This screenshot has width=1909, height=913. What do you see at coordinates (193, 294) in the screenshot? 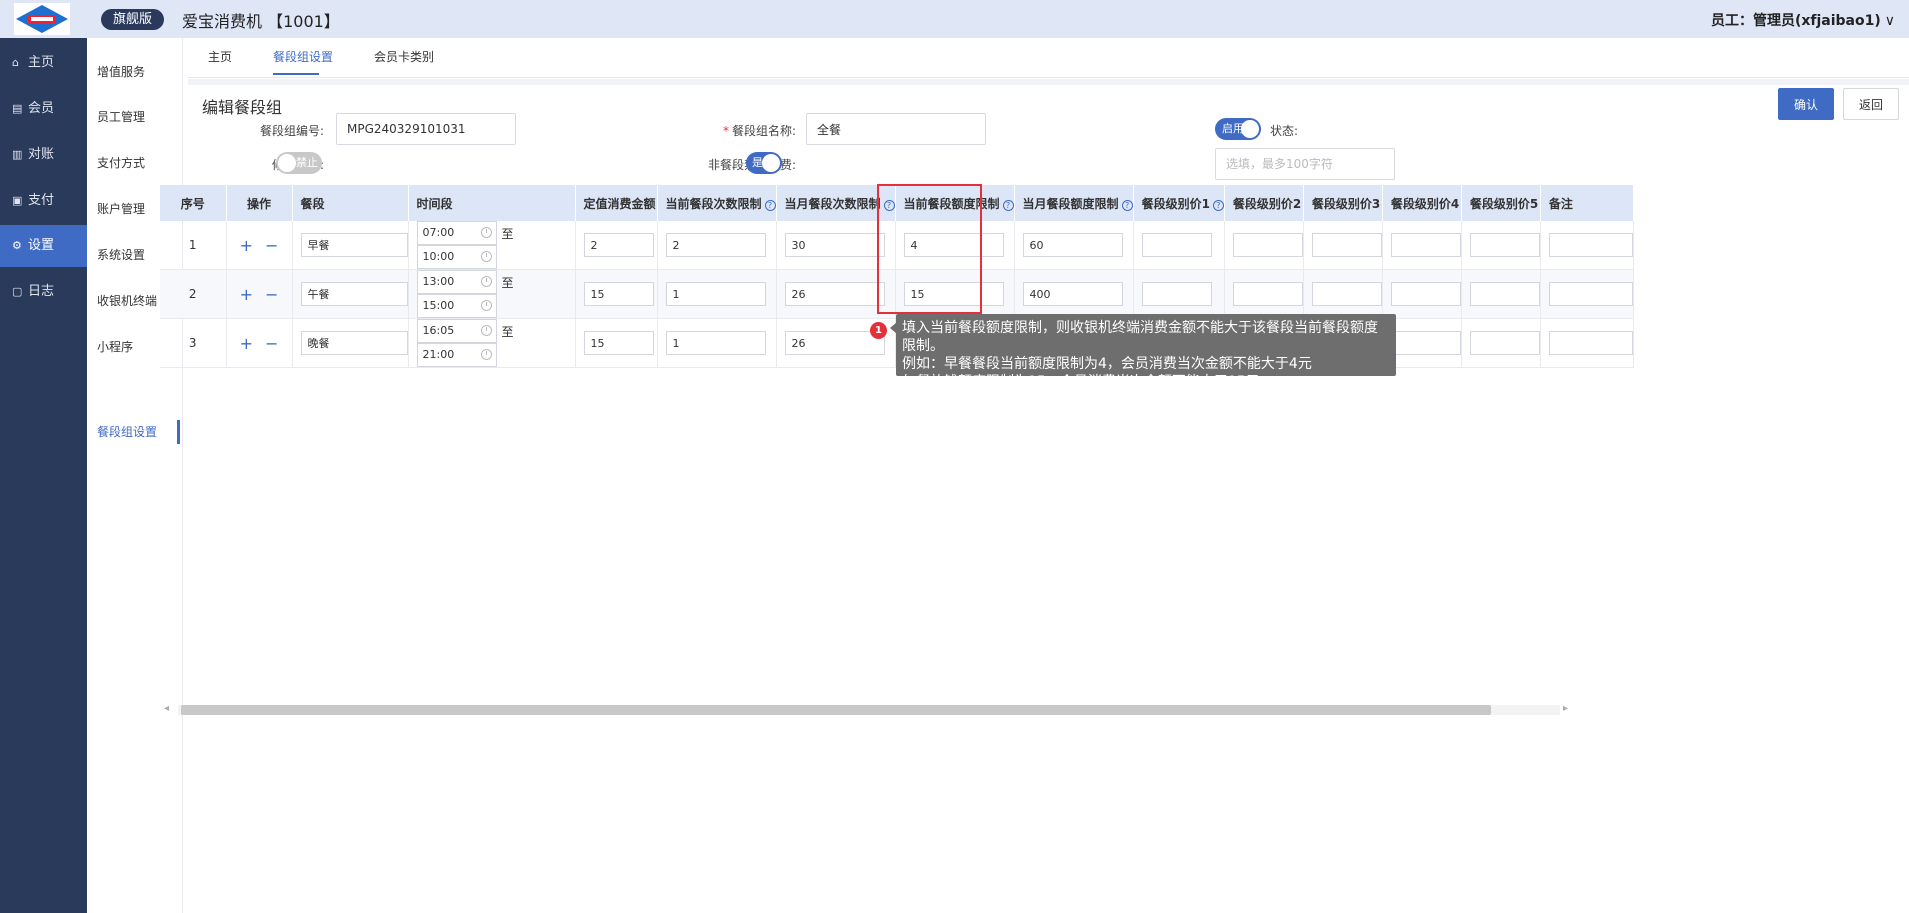
I see `row-number: 2` at bounding box center [193, 294].